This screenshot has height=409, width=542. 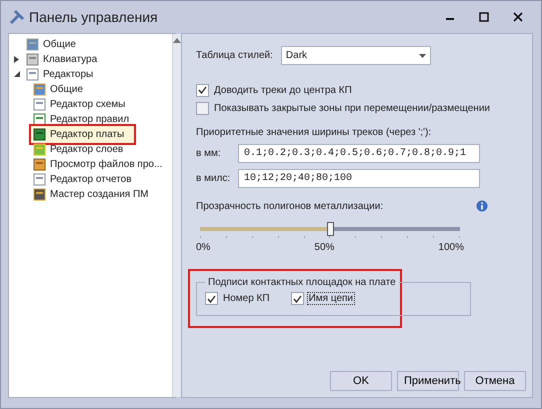 I want to click on maximize-icon, so click(x=484, y=17).